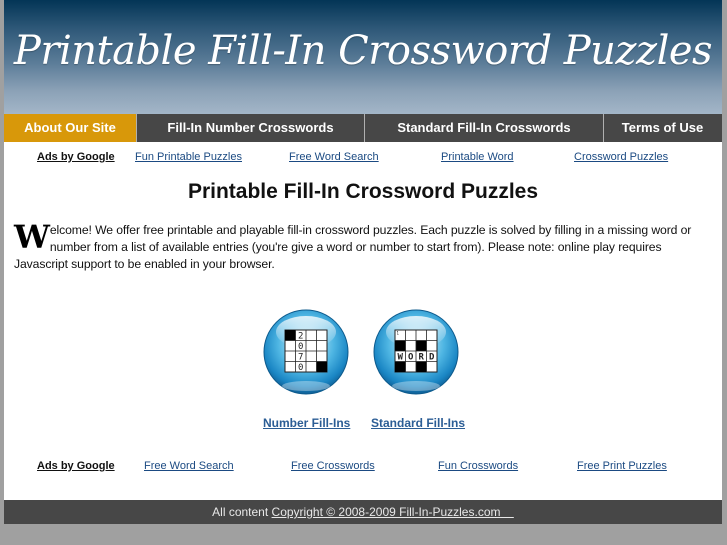 The height and width of the screenshot is (545, 727). Describe the element at coordinates (484, 128) in the screenshot. I see `nav-standard-fill-in-crosswords: Standard Fill-In Crosswords` at that location.